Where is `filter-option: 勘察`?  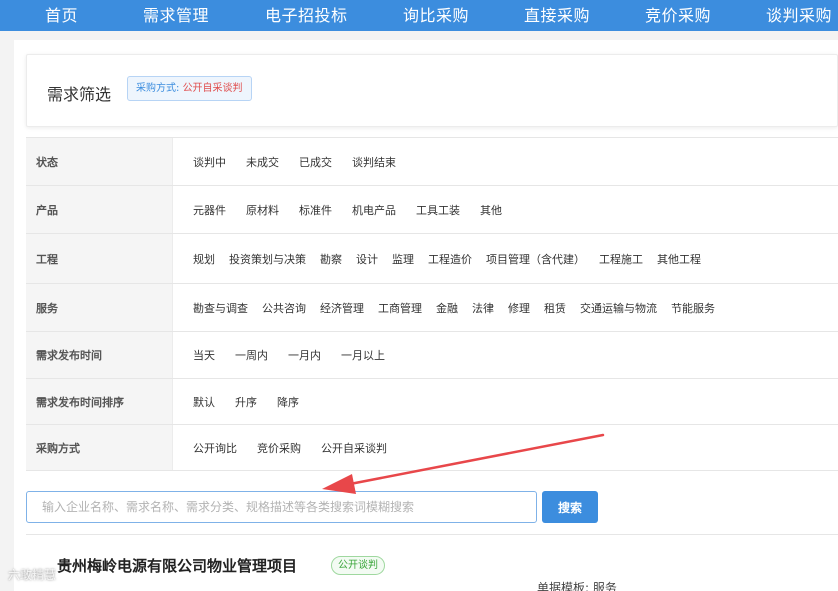 filter-option: 勘察 is located at coordinates (331, 259).